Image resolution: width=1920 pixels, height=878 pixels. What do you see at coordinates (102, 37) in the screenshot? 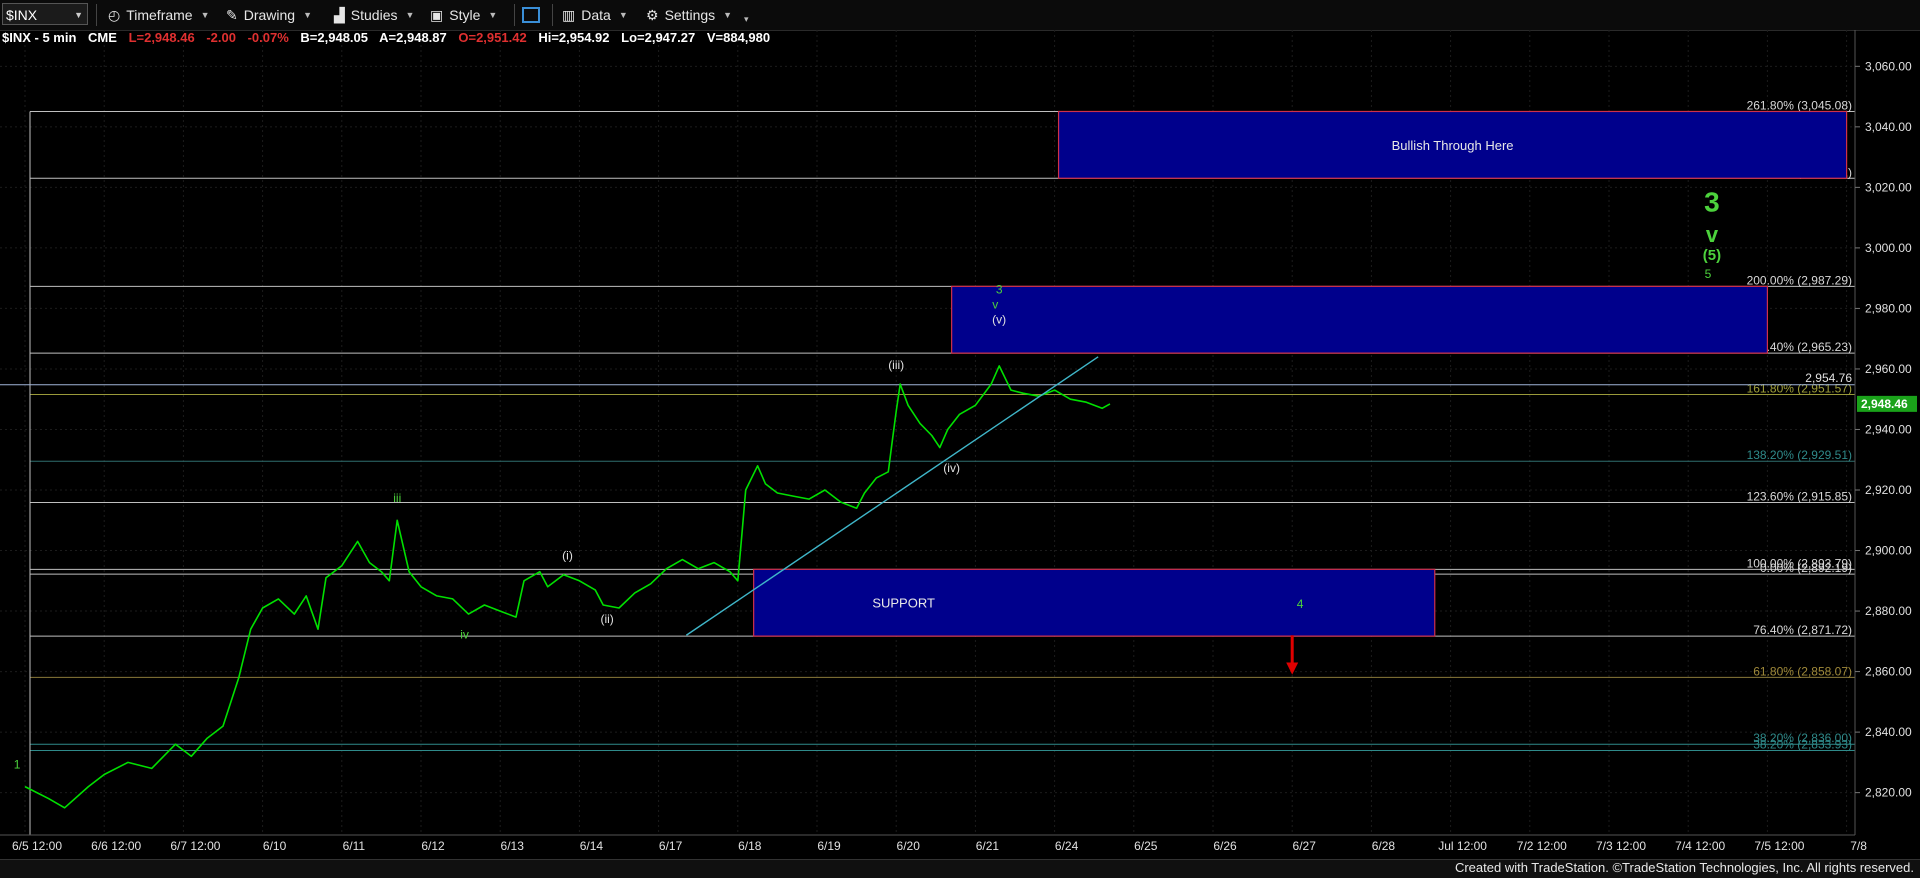
I see `quote-exchange: CME` at bounding box center [102, 37].